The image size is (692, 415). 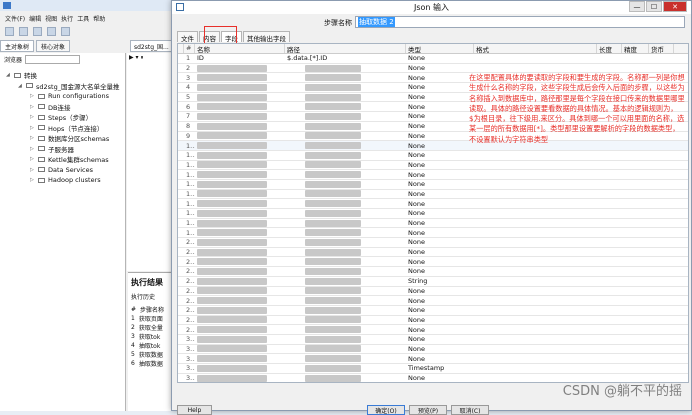 What do you see at coordinates (65, 159) in the screenshot?
I see `tree-item: ▷ Kettle集群schemas` at bounding box center [65, 159].